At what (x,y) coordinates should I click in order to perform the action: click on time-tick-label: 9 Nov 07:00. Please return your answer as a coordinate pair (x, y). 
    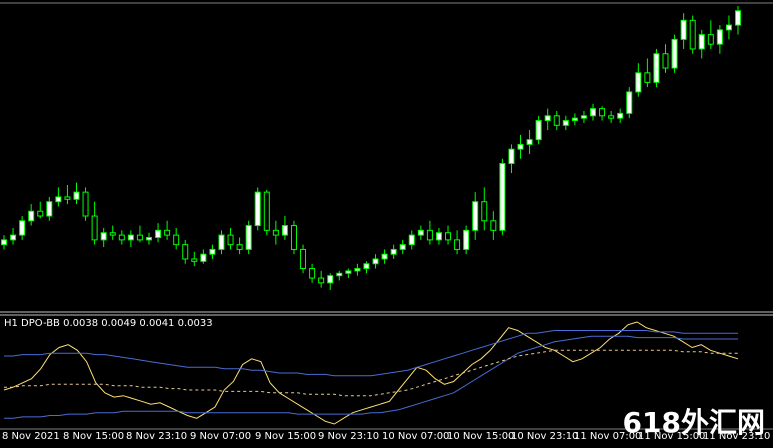
    Looking at the image, I should click on (221, 436).